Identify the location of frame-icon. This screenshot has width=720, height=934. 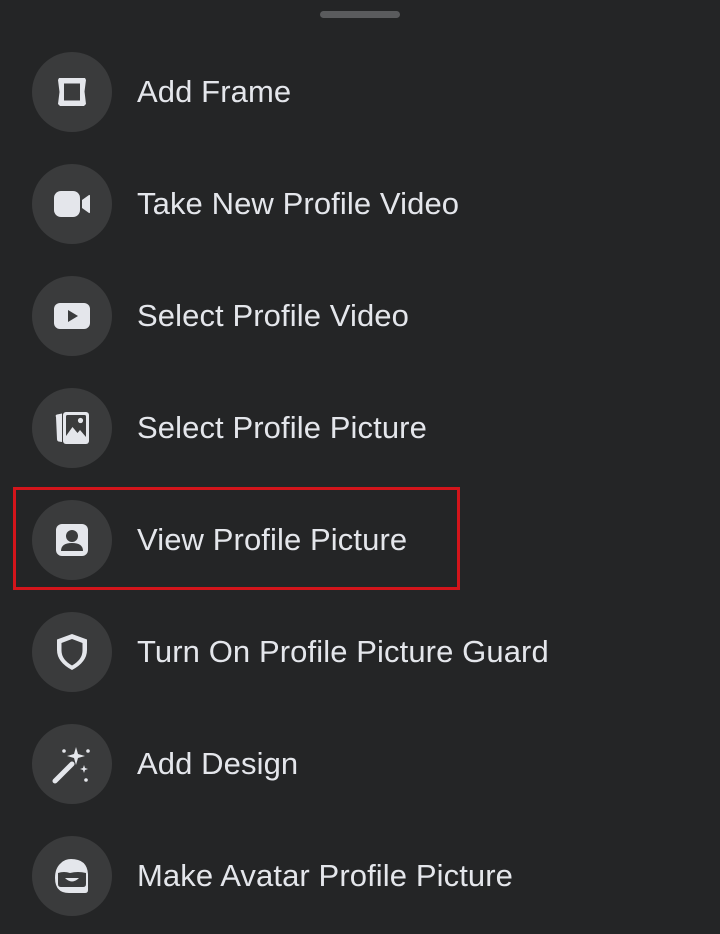
(72, 92).